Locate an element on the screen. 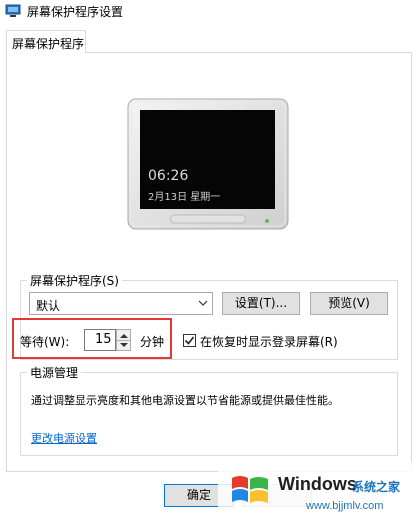 The width and height of the screenshot is (418, 520). preview-date: 2月13日 星期一 is located at coordinates (184, 197).